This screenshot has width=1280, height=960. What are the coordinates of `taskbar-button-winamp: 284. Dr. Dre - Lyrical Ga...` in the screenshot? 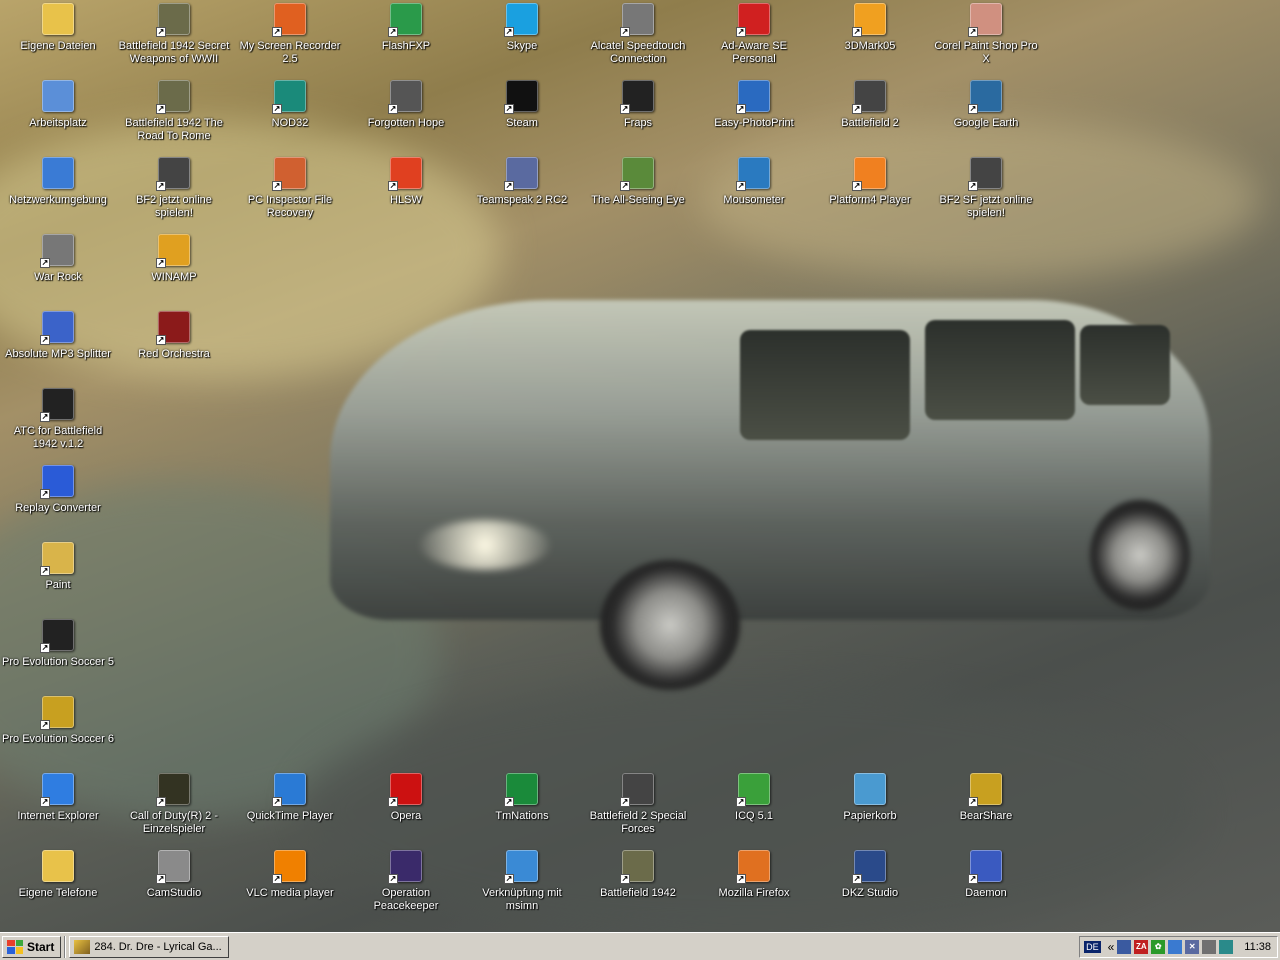 It's located at (149, 946).